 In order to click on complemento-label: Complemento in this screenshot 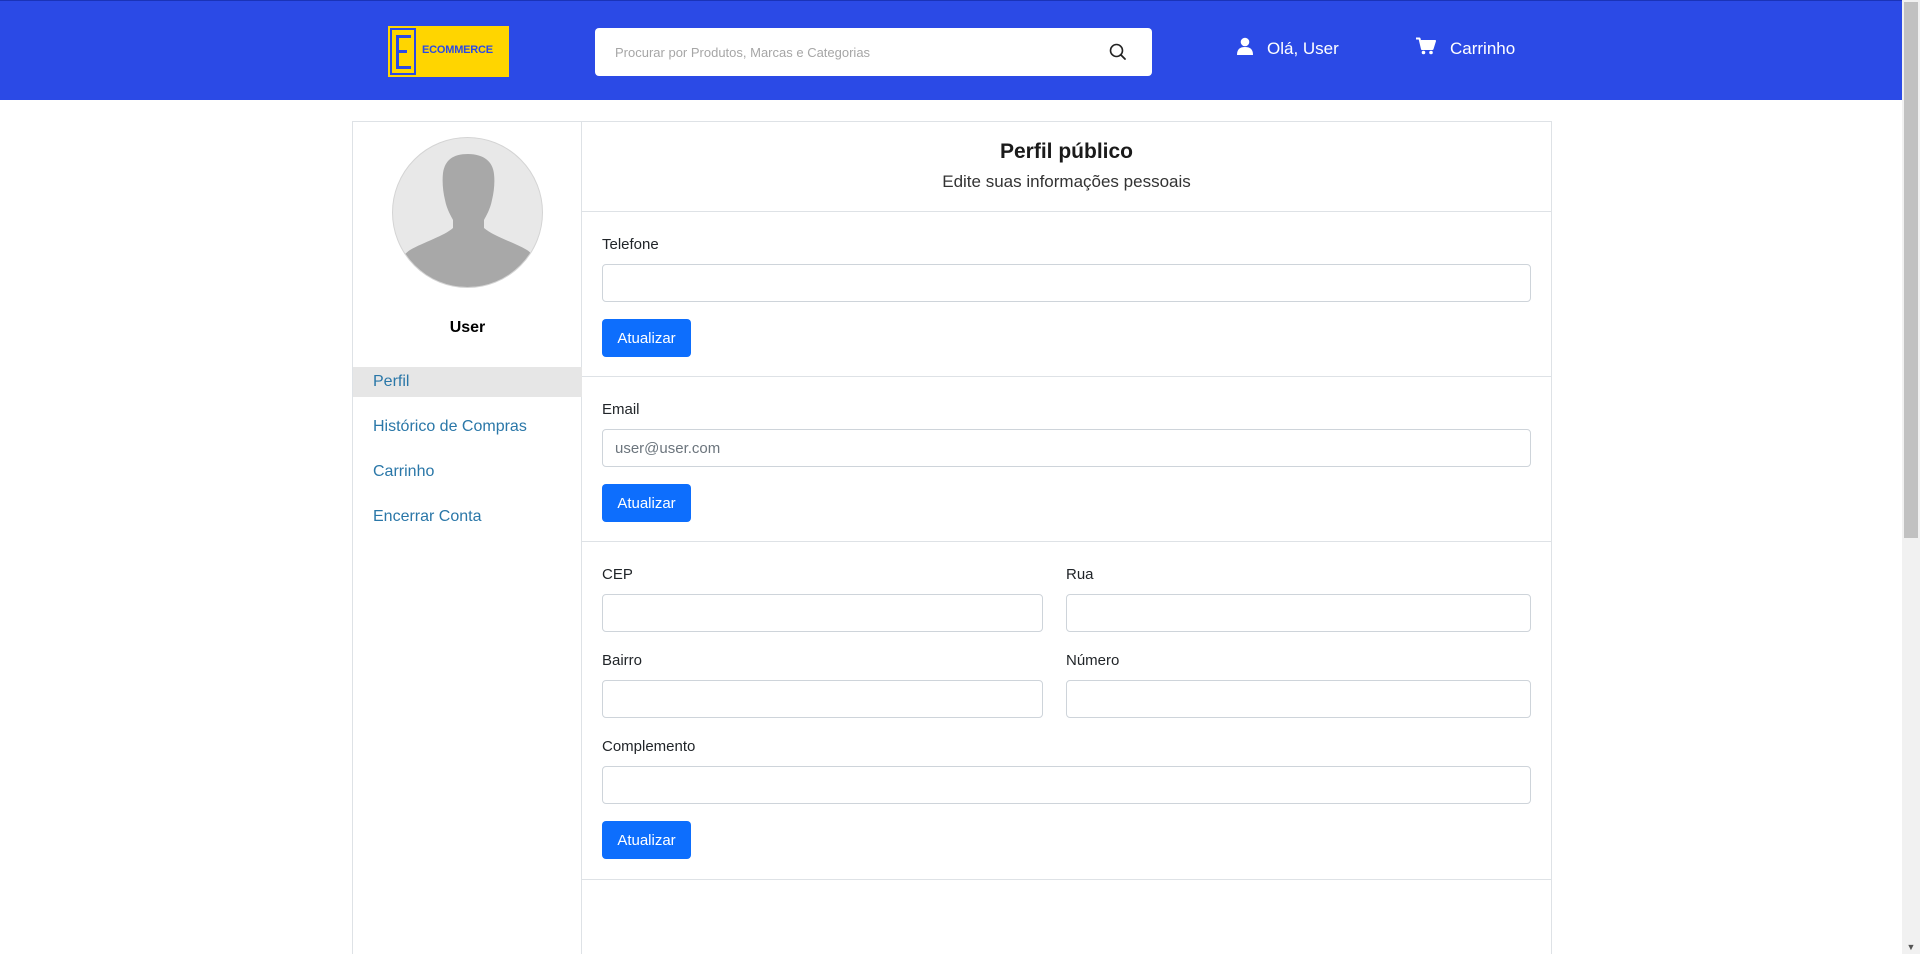, I will do `click(649, 746)`.